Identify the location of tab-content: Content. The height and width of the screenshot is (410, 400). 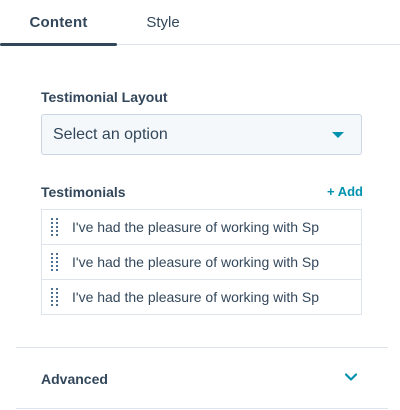
(58, 23).